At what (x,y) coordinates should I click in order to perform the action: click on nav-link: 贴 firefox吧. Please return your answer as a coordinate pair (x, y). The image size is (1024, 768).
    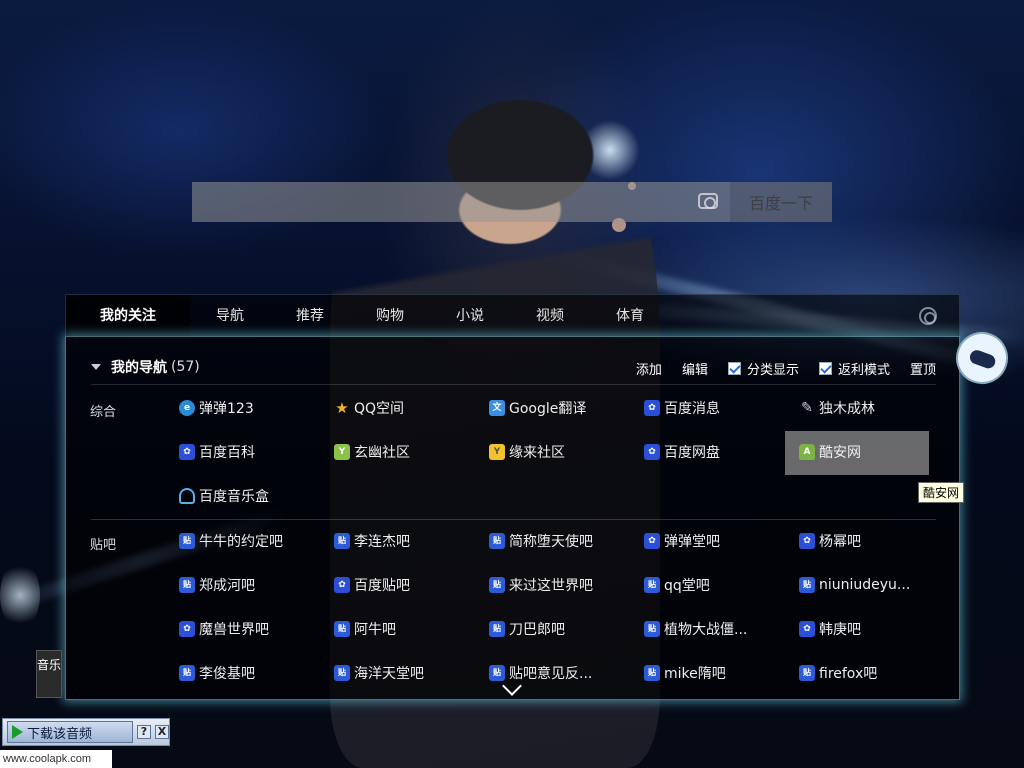
    Looking at the image, I should click on (838, 673).